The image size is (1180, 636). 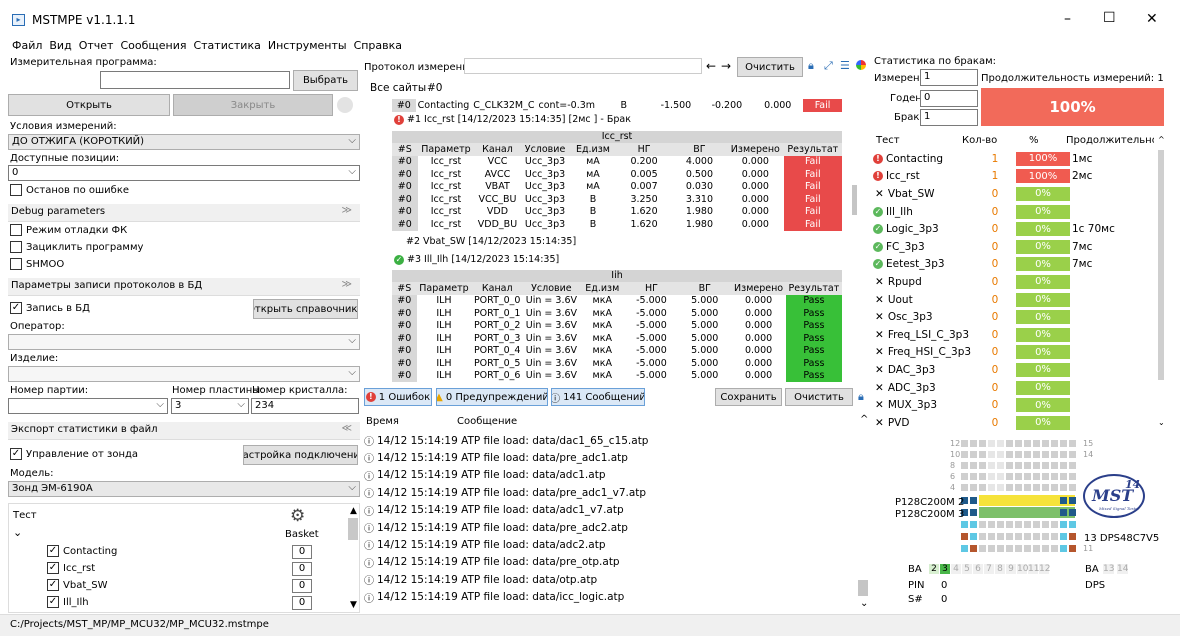 I want to click on column-header: Результат, so click(x=813, y=288).